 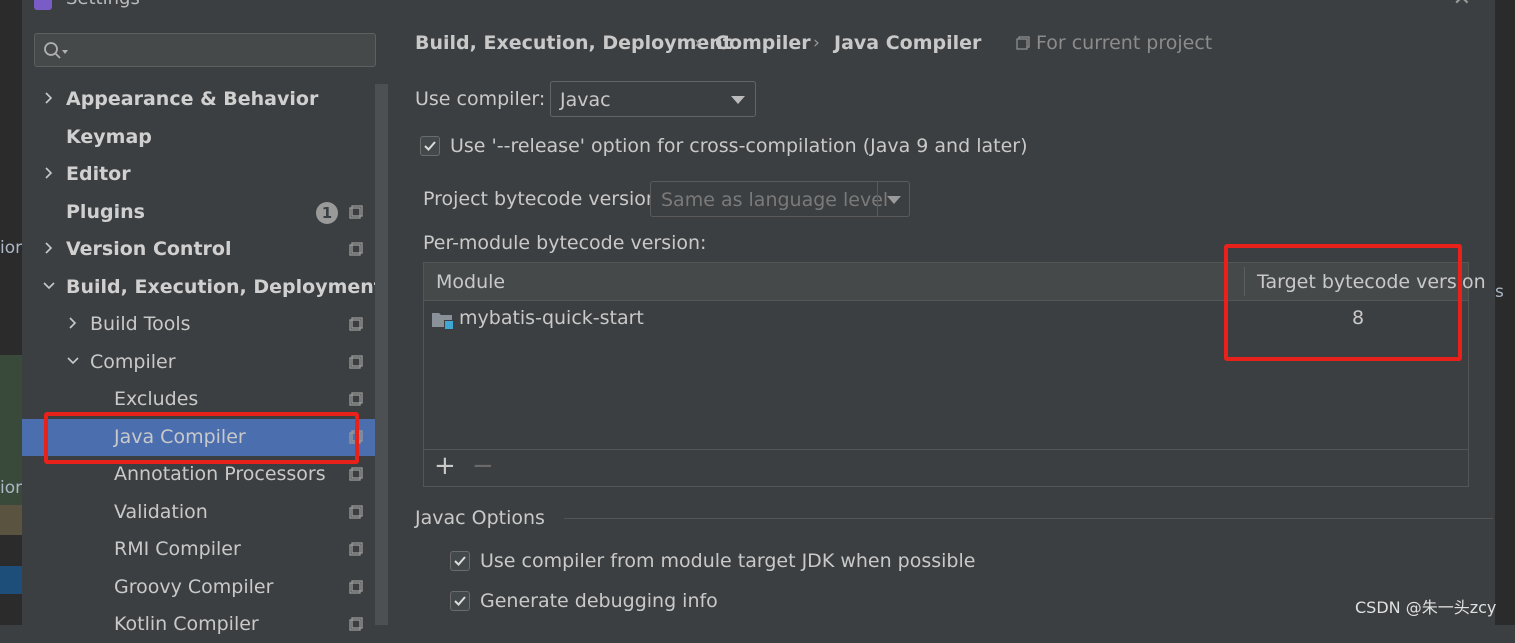 What do you see at coordinates (177, 549) in the screenshot?
I see `tree-item-label: RMI Compiler` at bounding box center [177, 549].